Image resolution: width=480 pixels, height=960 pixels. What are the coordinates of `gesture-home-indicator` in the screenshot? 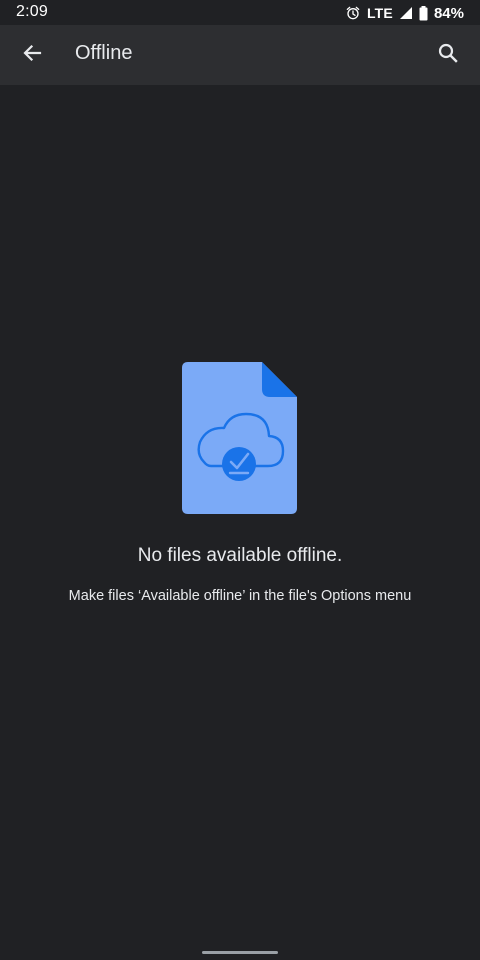 It's located at (240, 952).